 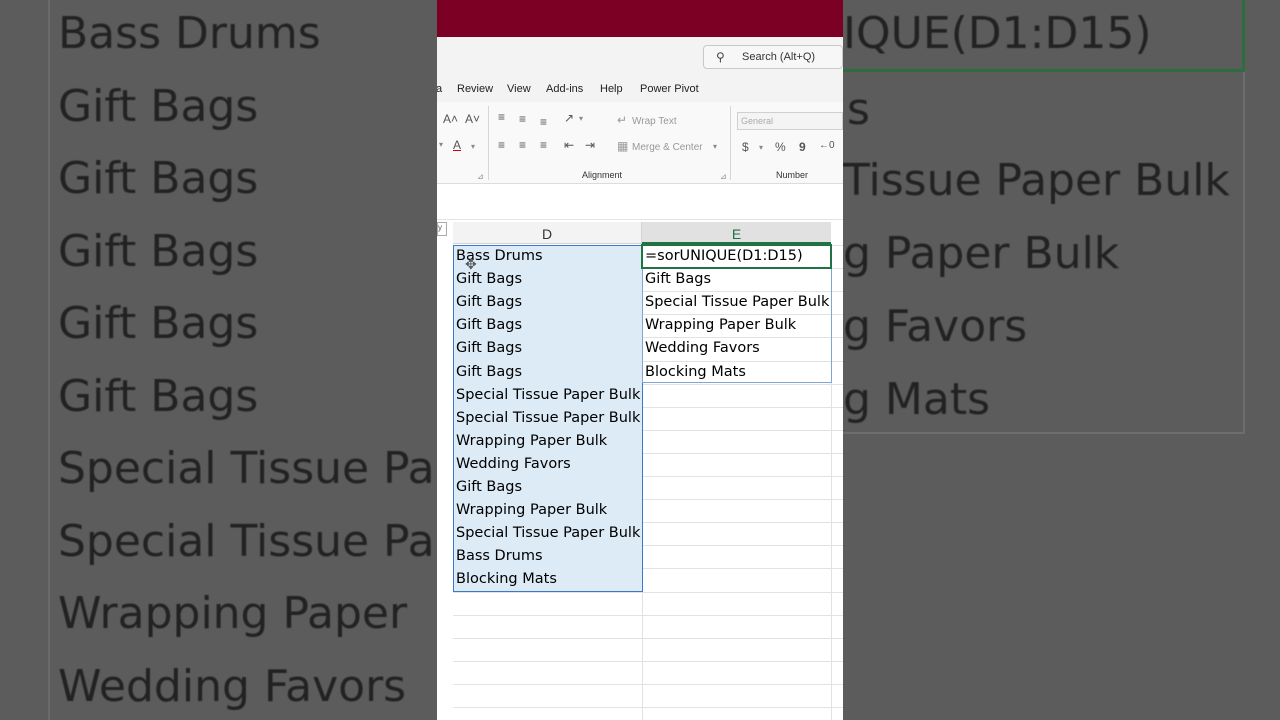 I want to click on cell-d11: Gift Bags, so click(x=547, y=487).